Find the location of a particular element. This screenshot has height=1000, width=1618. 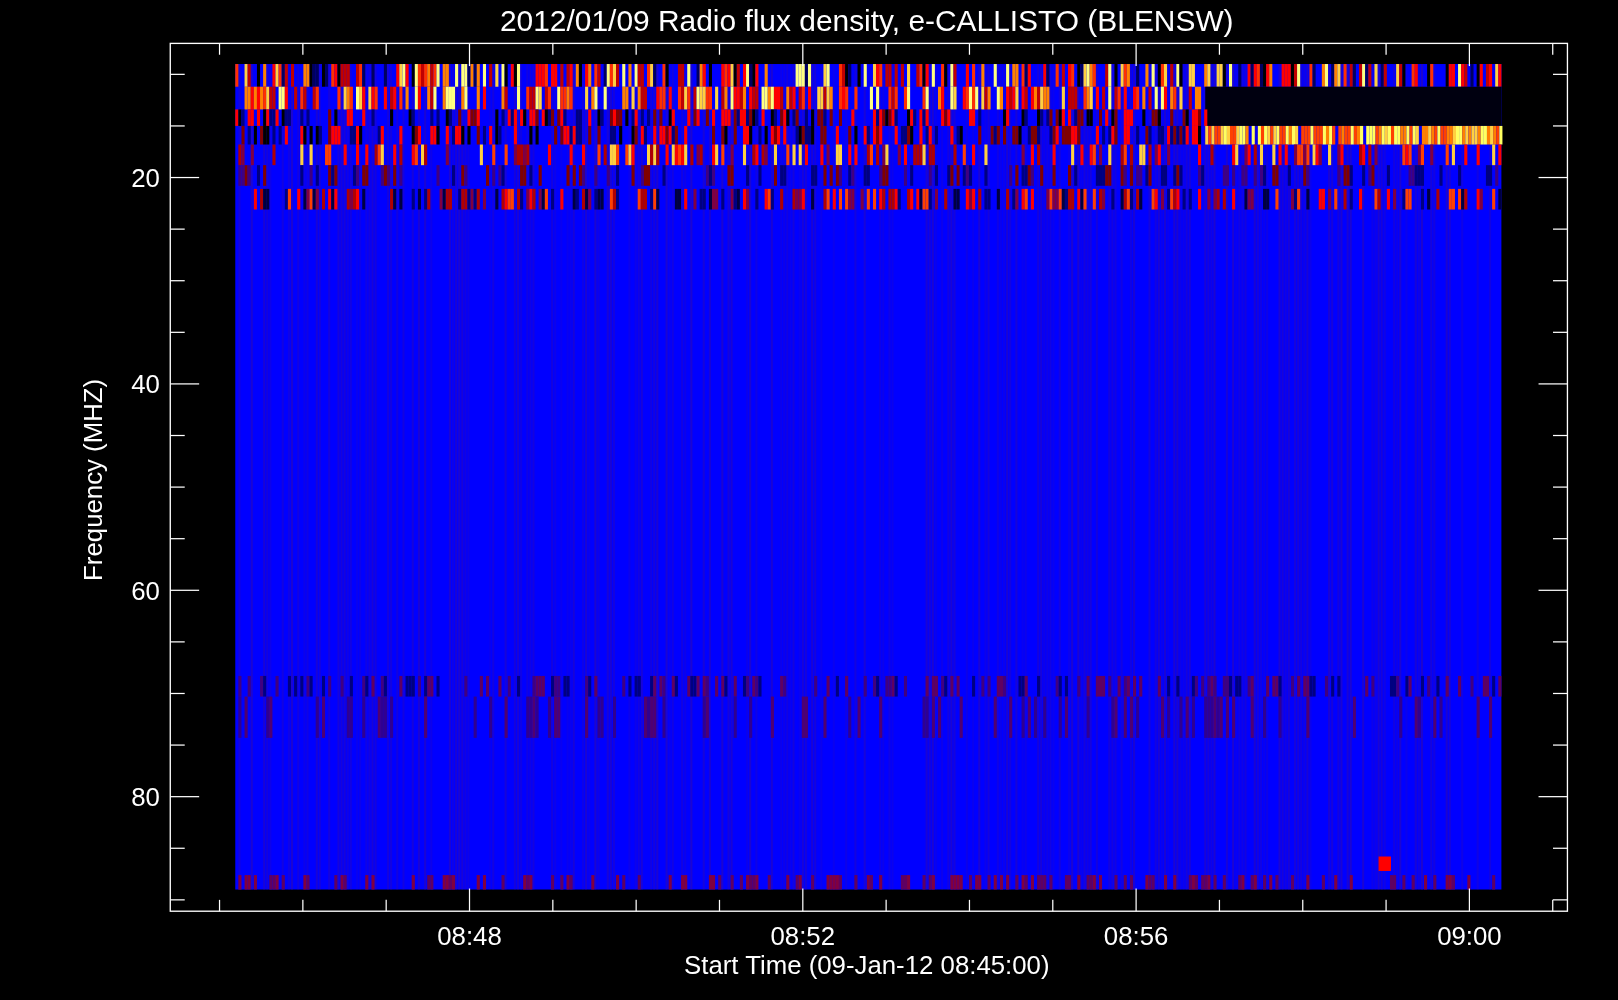

axis-tick-label: 20 is located at coordinates (145, 177).